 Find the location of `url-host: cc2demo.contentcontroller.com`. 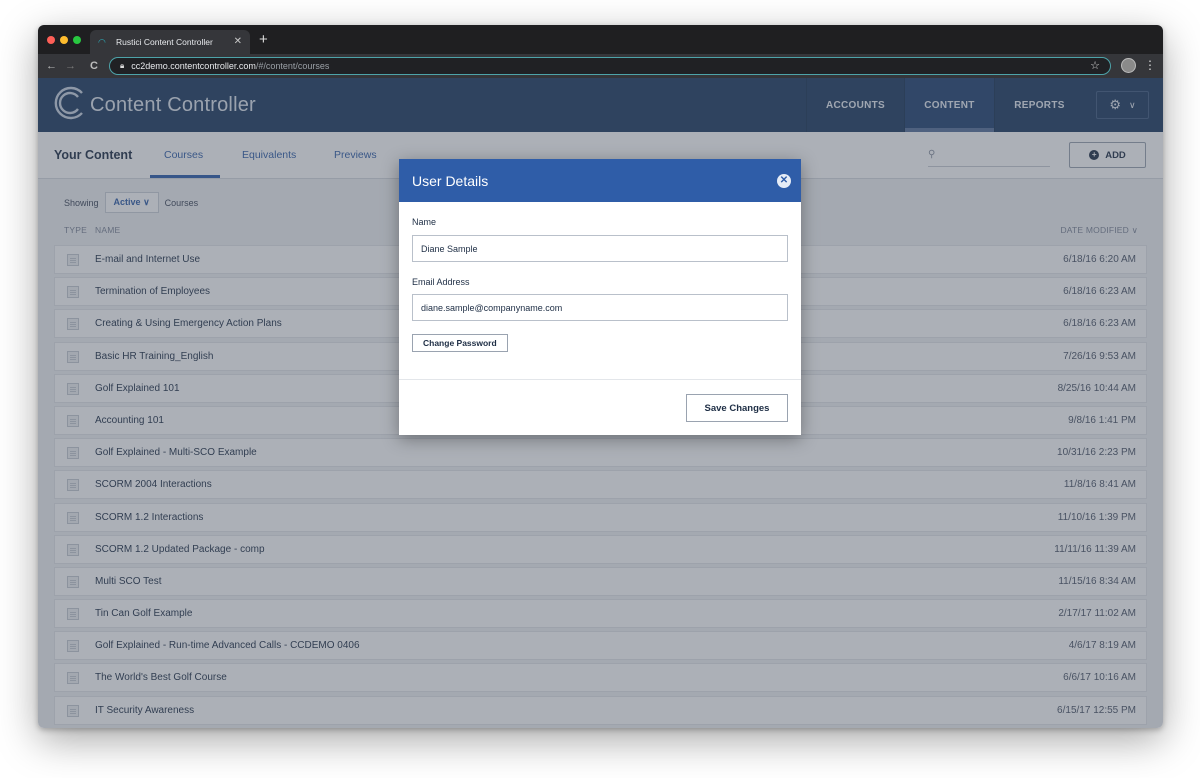

url-host: cc2demo.contentcontroller.com is located at coordinates (193, 66).